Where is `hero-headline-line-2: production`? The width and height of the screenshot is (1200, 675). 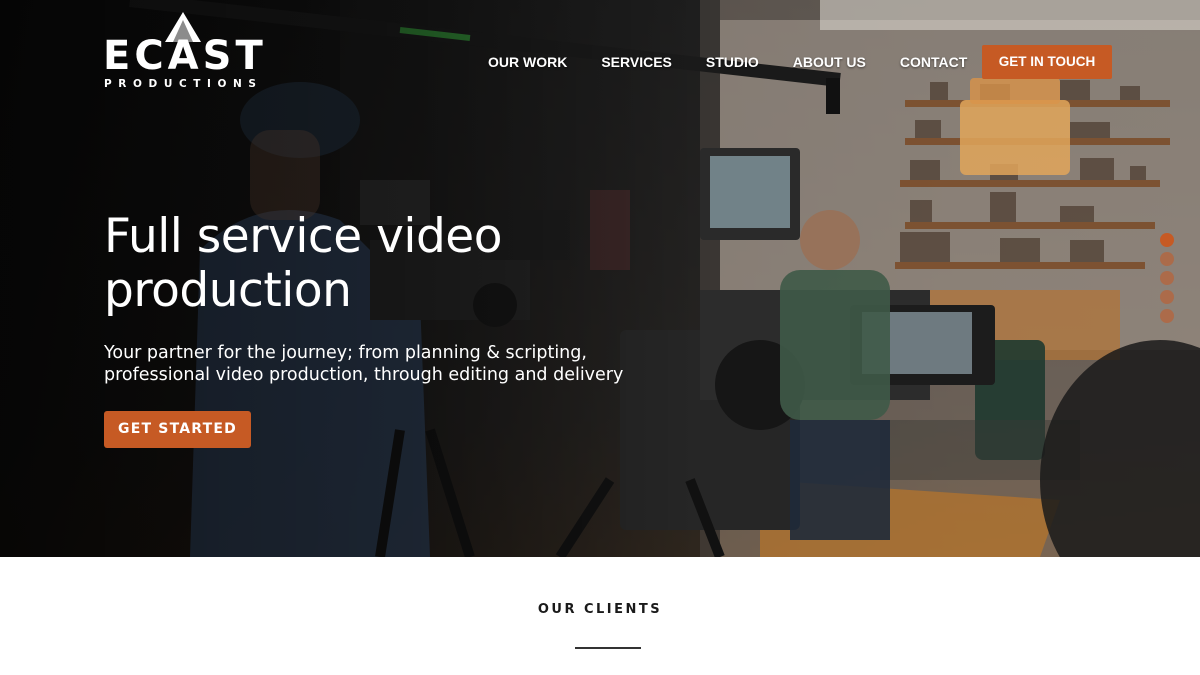
hero-headline-line-2: production is located at coordinates (228, 290).